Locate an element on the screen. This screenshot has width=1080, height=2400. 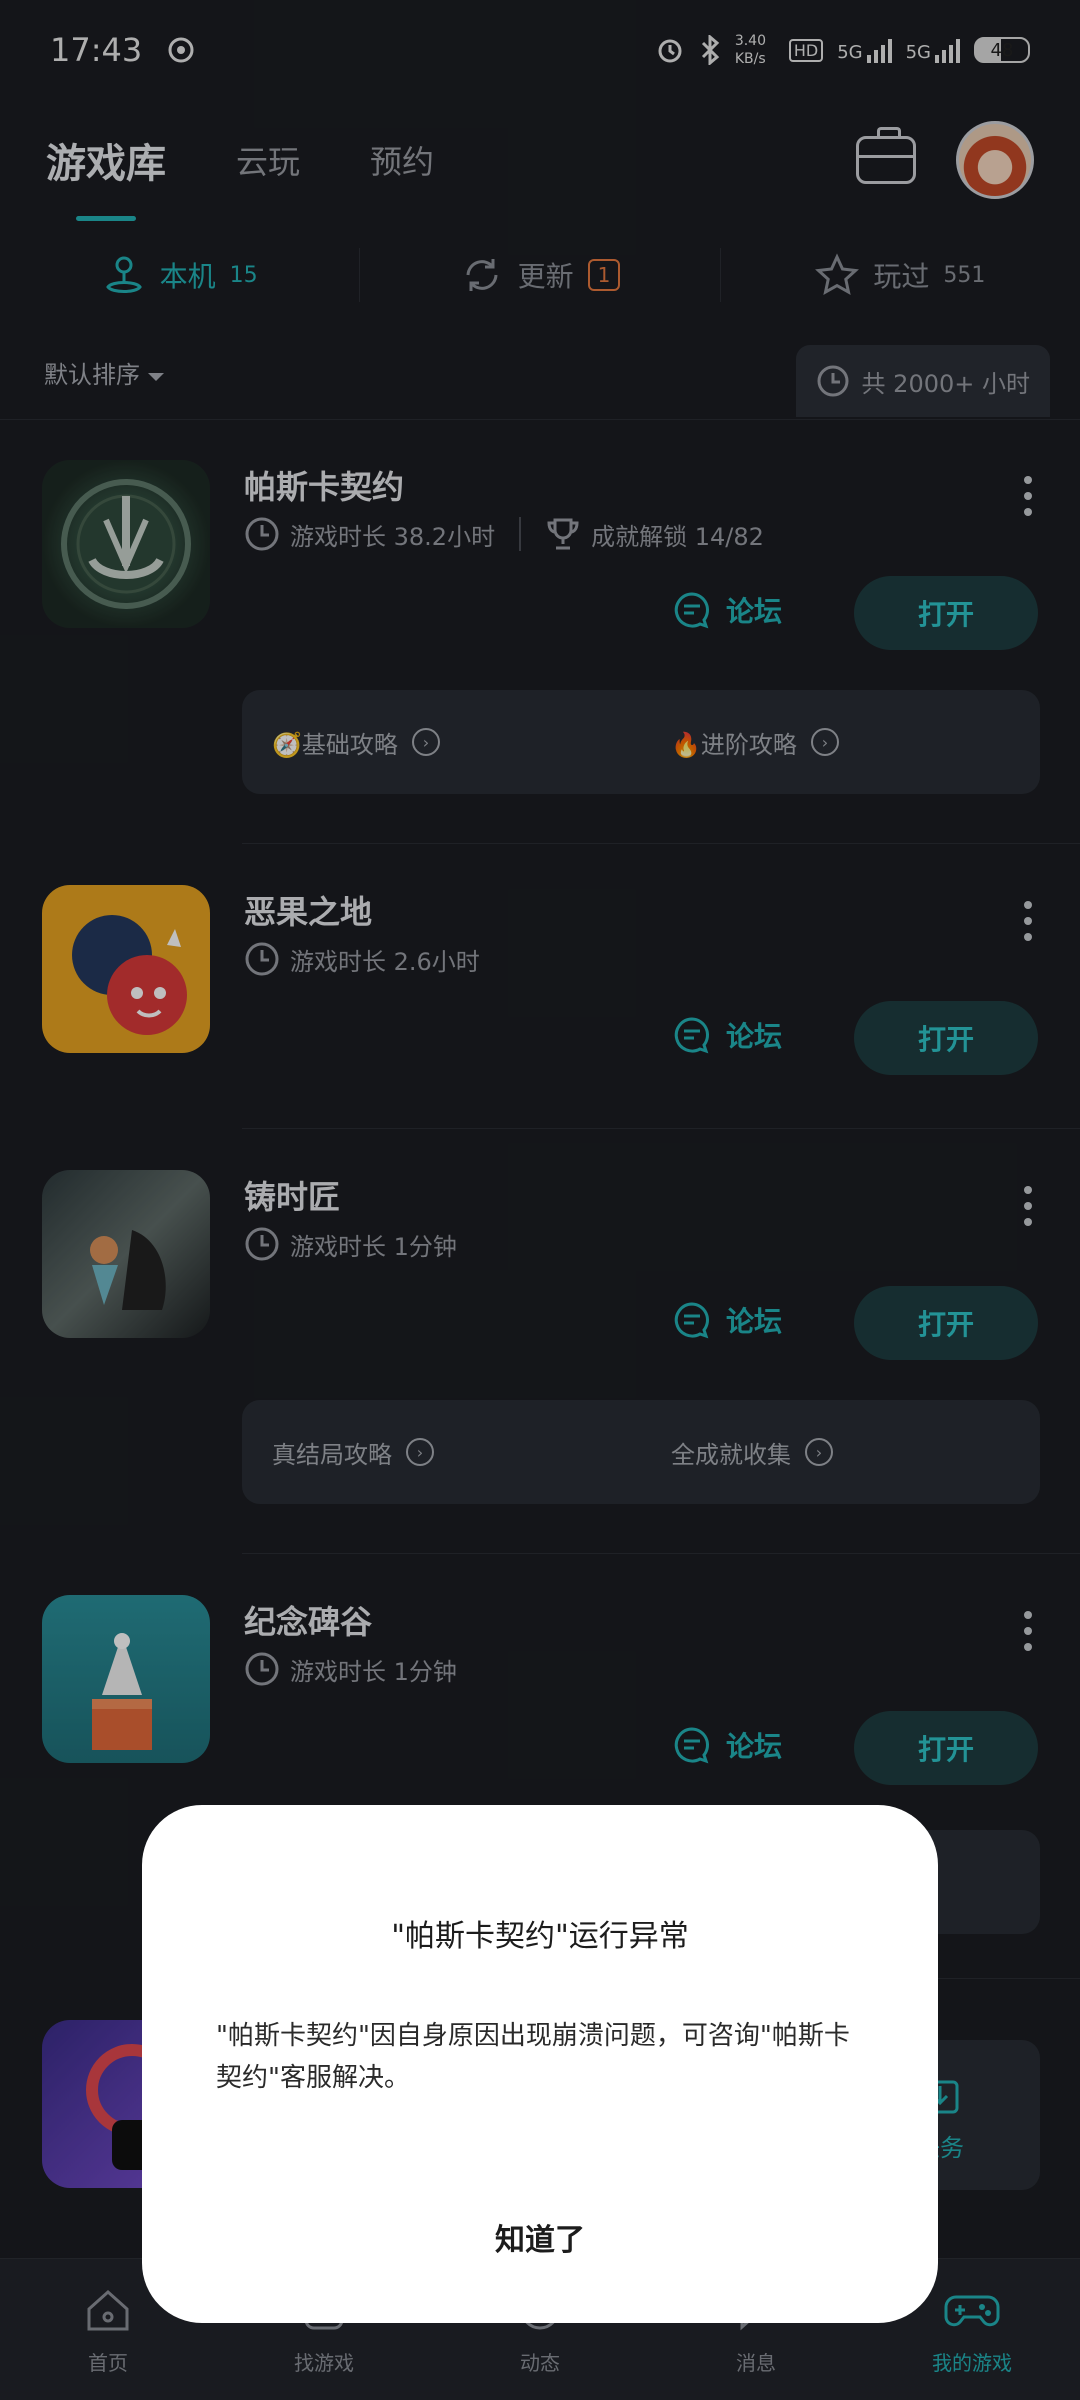
dialog-message: "帕斯卡契约"因自身原因出现崩溃问题，可咨询"帕斯卡契约"客服解决。 is located at coordinates (533, 2057).